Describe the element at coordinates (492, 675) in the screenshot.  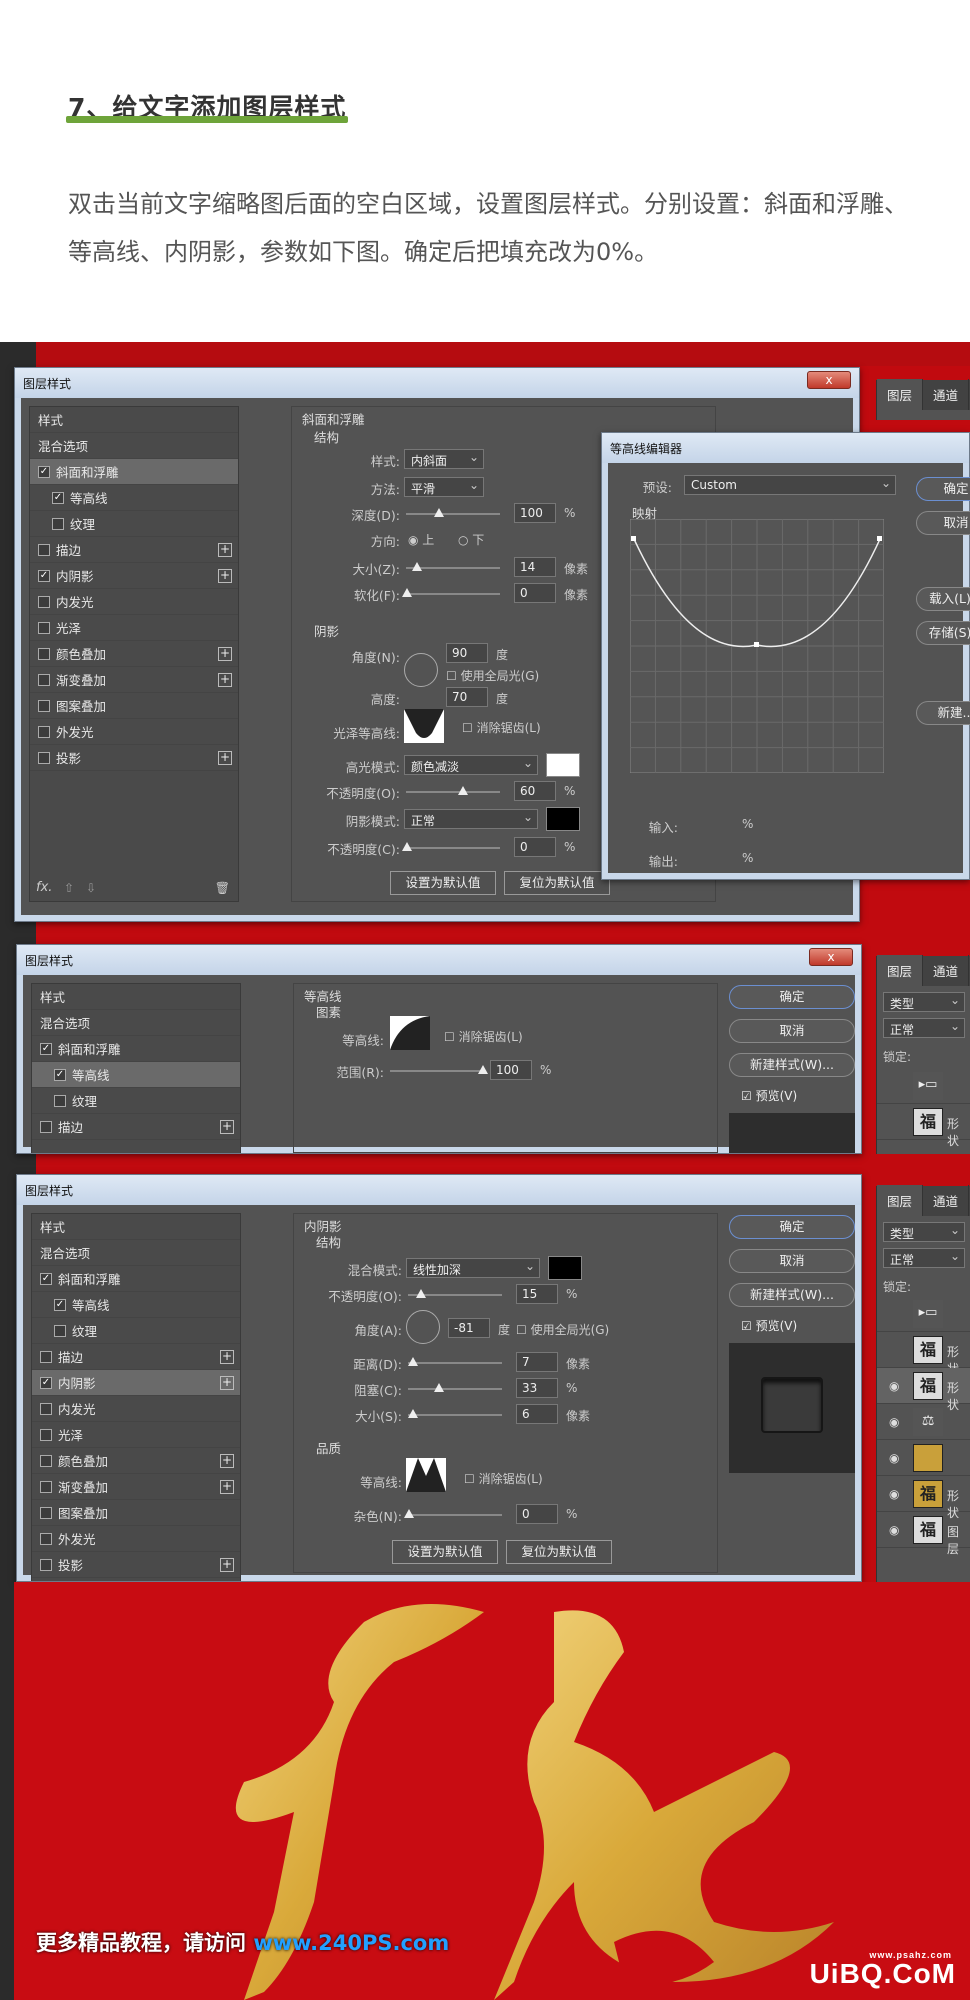
I see `global-light-checkbox: ☐ 使用全局光(G)` at that location.